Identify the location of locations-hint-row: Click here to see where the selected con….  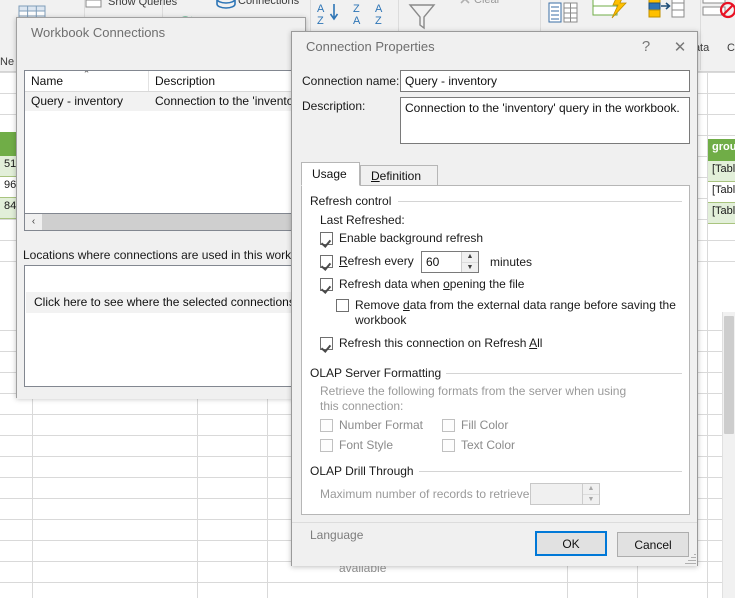
(161, 302).